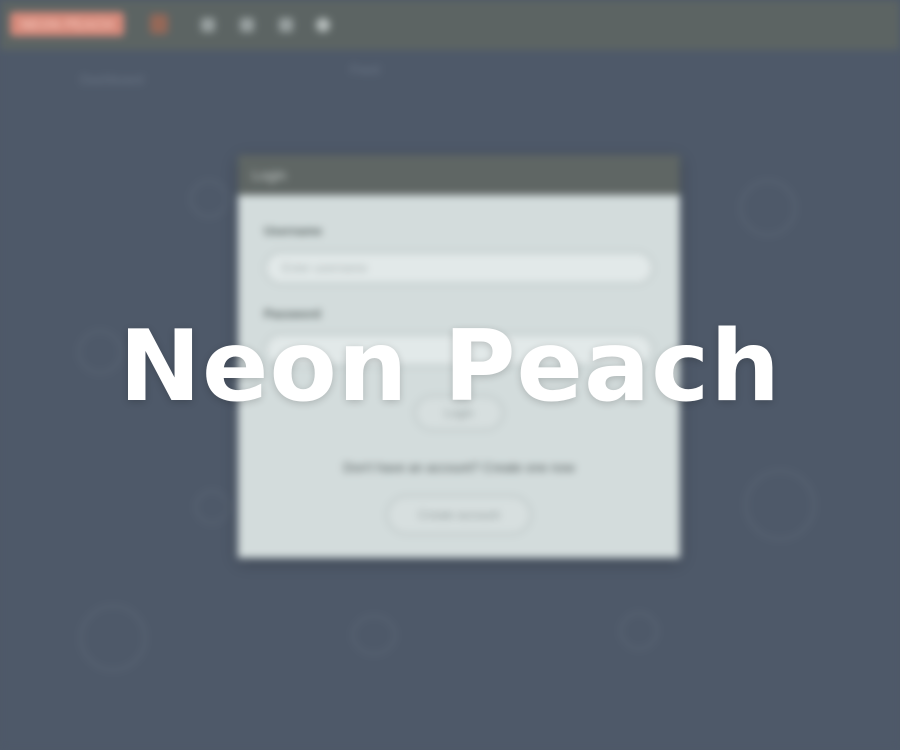  What do you see at coordinates (365, 69) in the screenshot?
I see `nav-label-feed: Feed` at bounding box center [365, 69].